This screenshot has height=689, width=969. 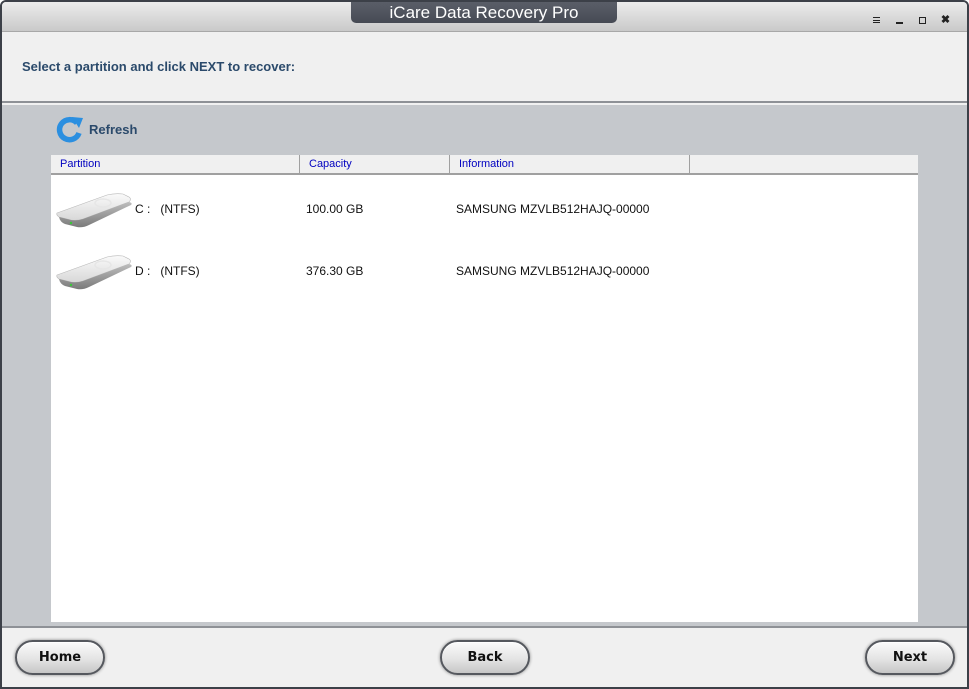 I want to click on maximize-icon, so click(x=922, y=20).